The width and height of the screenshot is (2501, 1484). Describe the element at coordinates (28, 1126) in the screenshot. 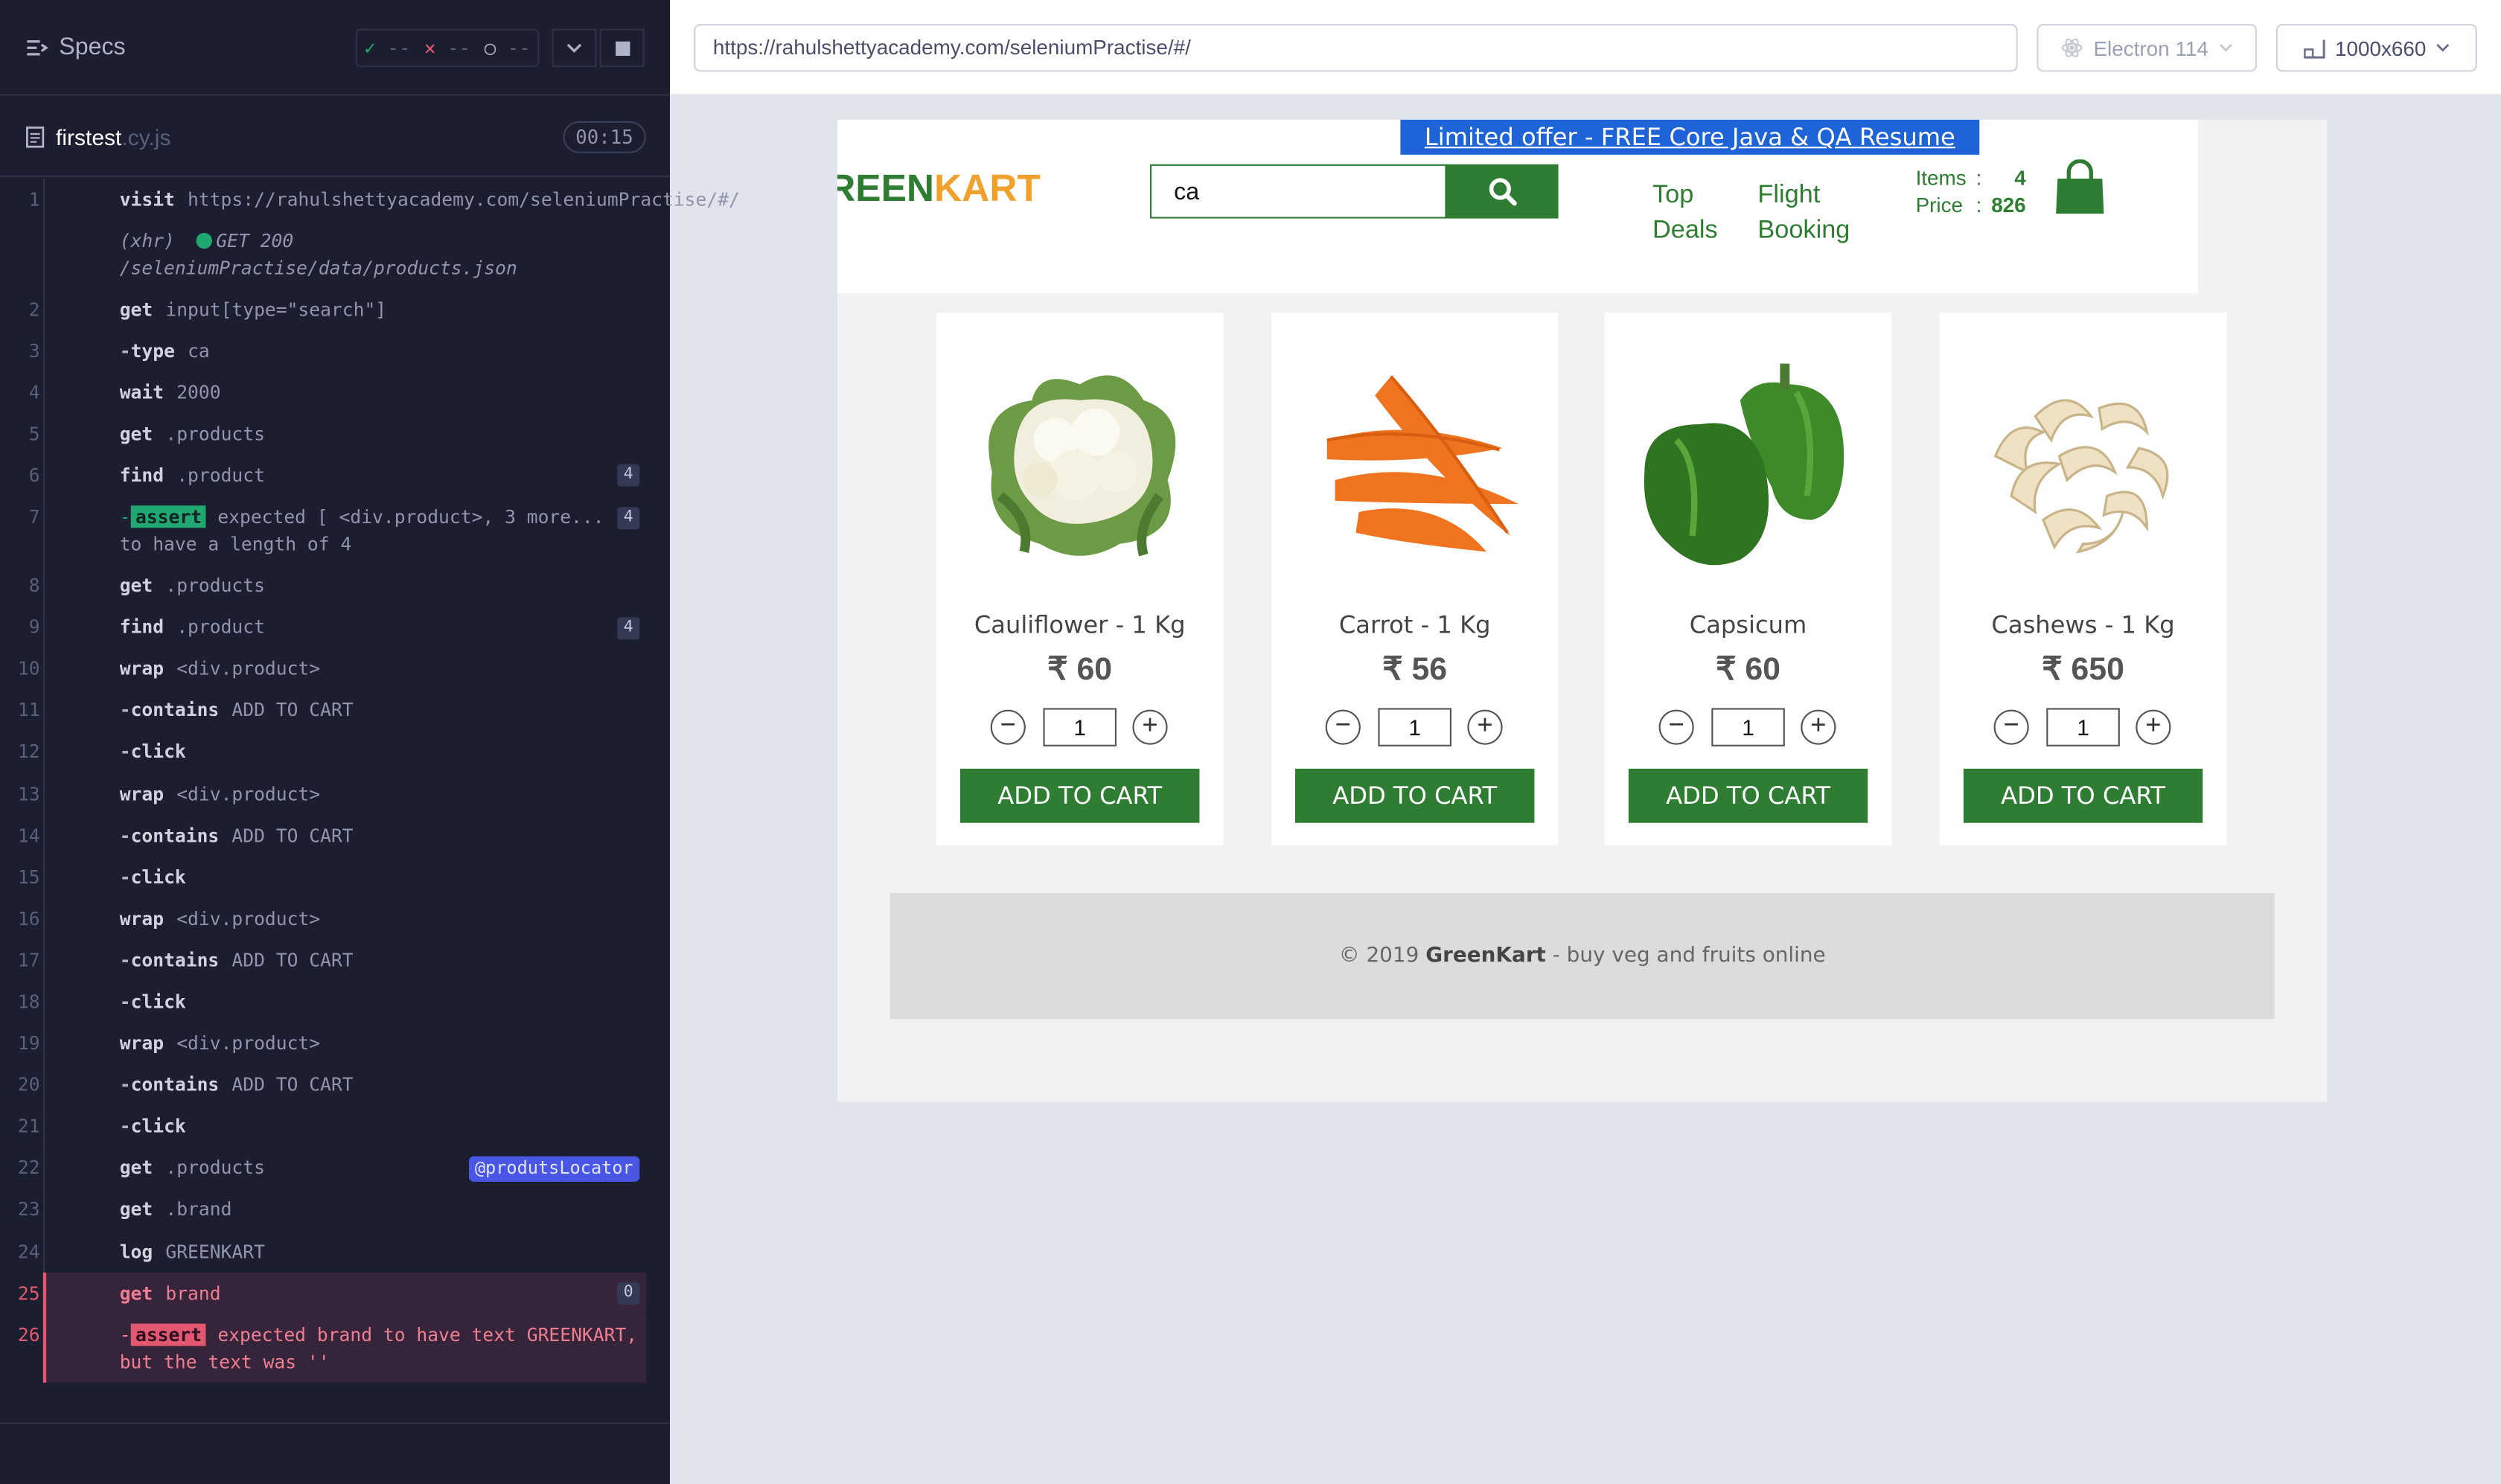

I see `command-number: 21` at that location.